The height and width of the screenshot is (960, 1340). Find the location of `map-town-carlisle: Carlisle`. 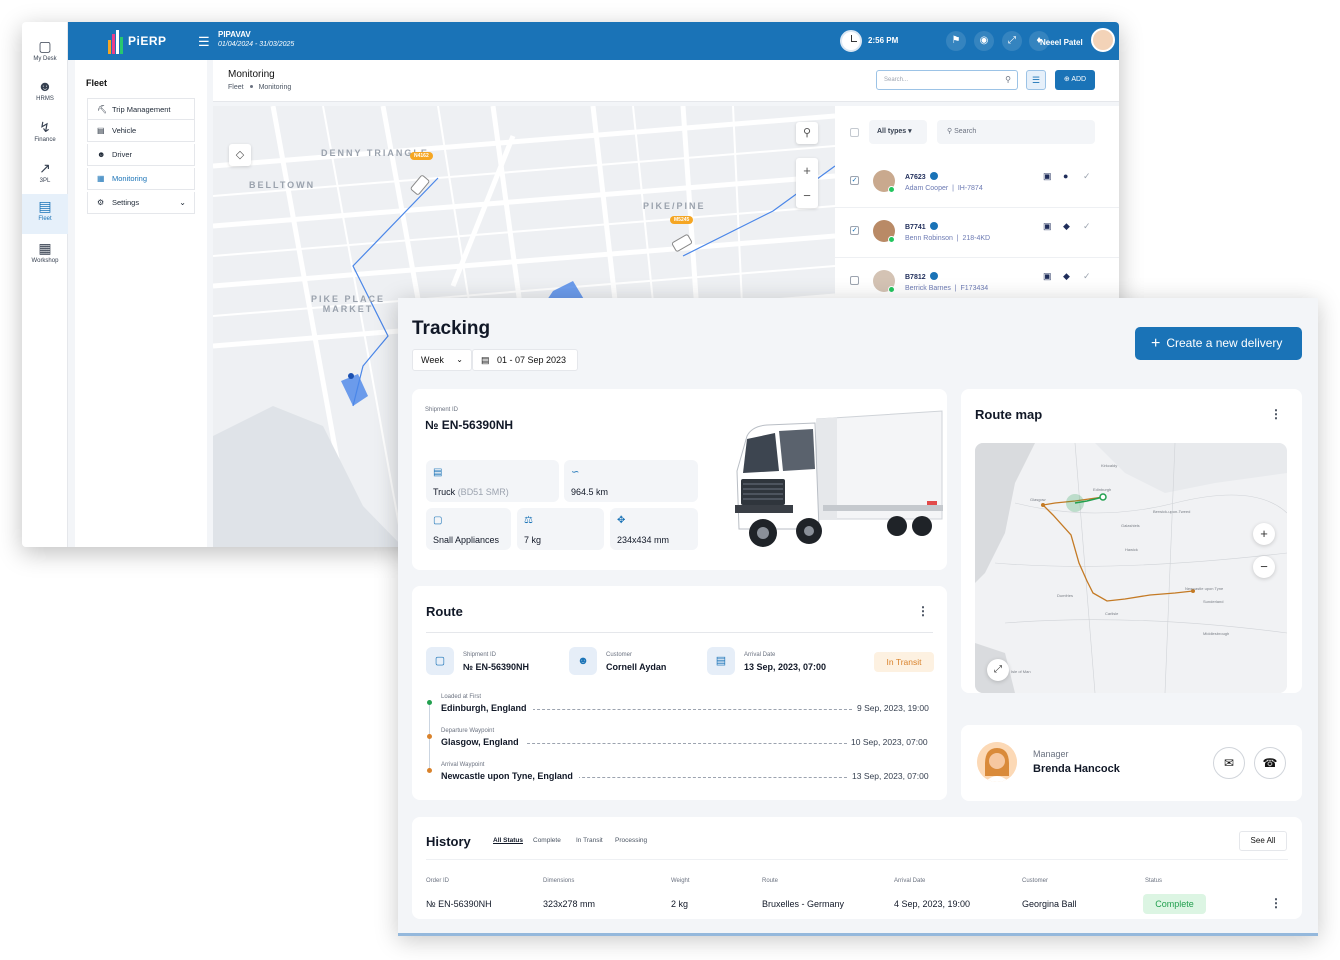

map-town-carlisle: Carlisle is located at coordinates (1112, 613).